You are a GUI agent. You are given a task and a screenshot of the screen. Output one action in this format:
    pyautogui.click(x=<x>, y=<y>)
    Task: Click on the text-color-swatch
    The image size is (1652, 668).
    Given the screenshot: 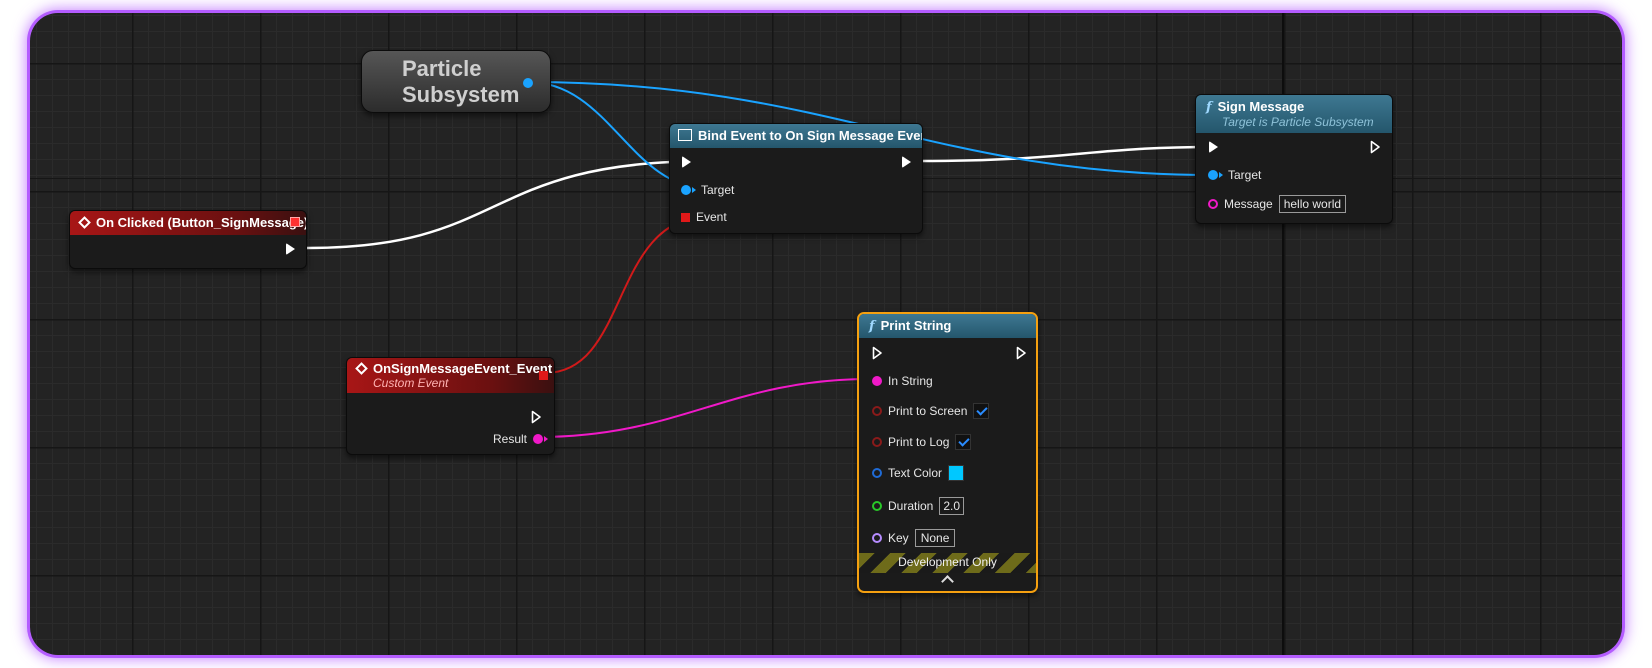 What is the action you would take?
    pyautogui.click(x=956, y=473)
    